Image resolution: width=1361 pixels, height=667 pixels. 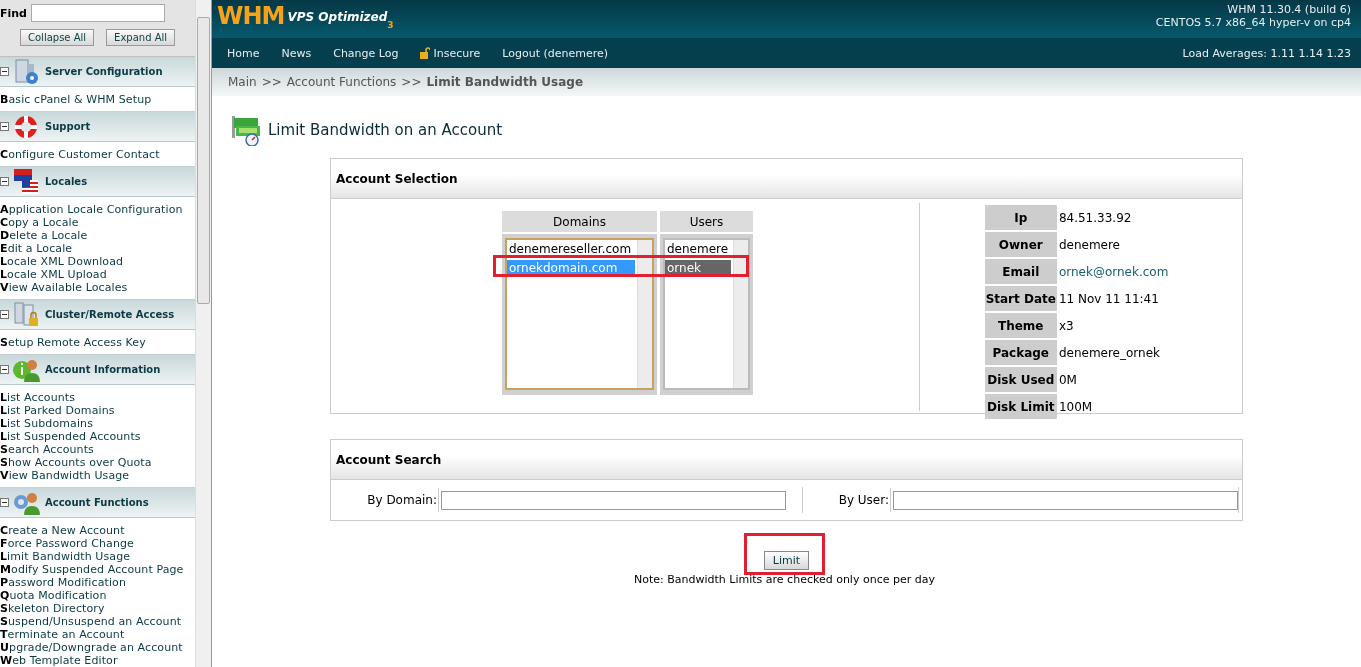 What do you see at coordinates (251, 16) in the screenshot?
I see `logo-text: WHM` at bounding box center [251, 16].